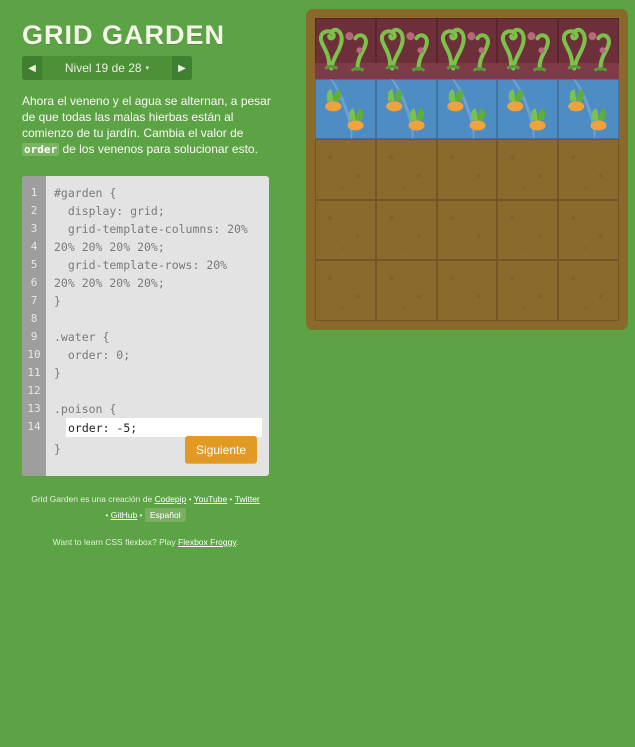 Image resolution: width=635 pixels, height=747 pixels. I want to click on flexbox-froggy-link: Flexbox Froggy, so click(207, 542).